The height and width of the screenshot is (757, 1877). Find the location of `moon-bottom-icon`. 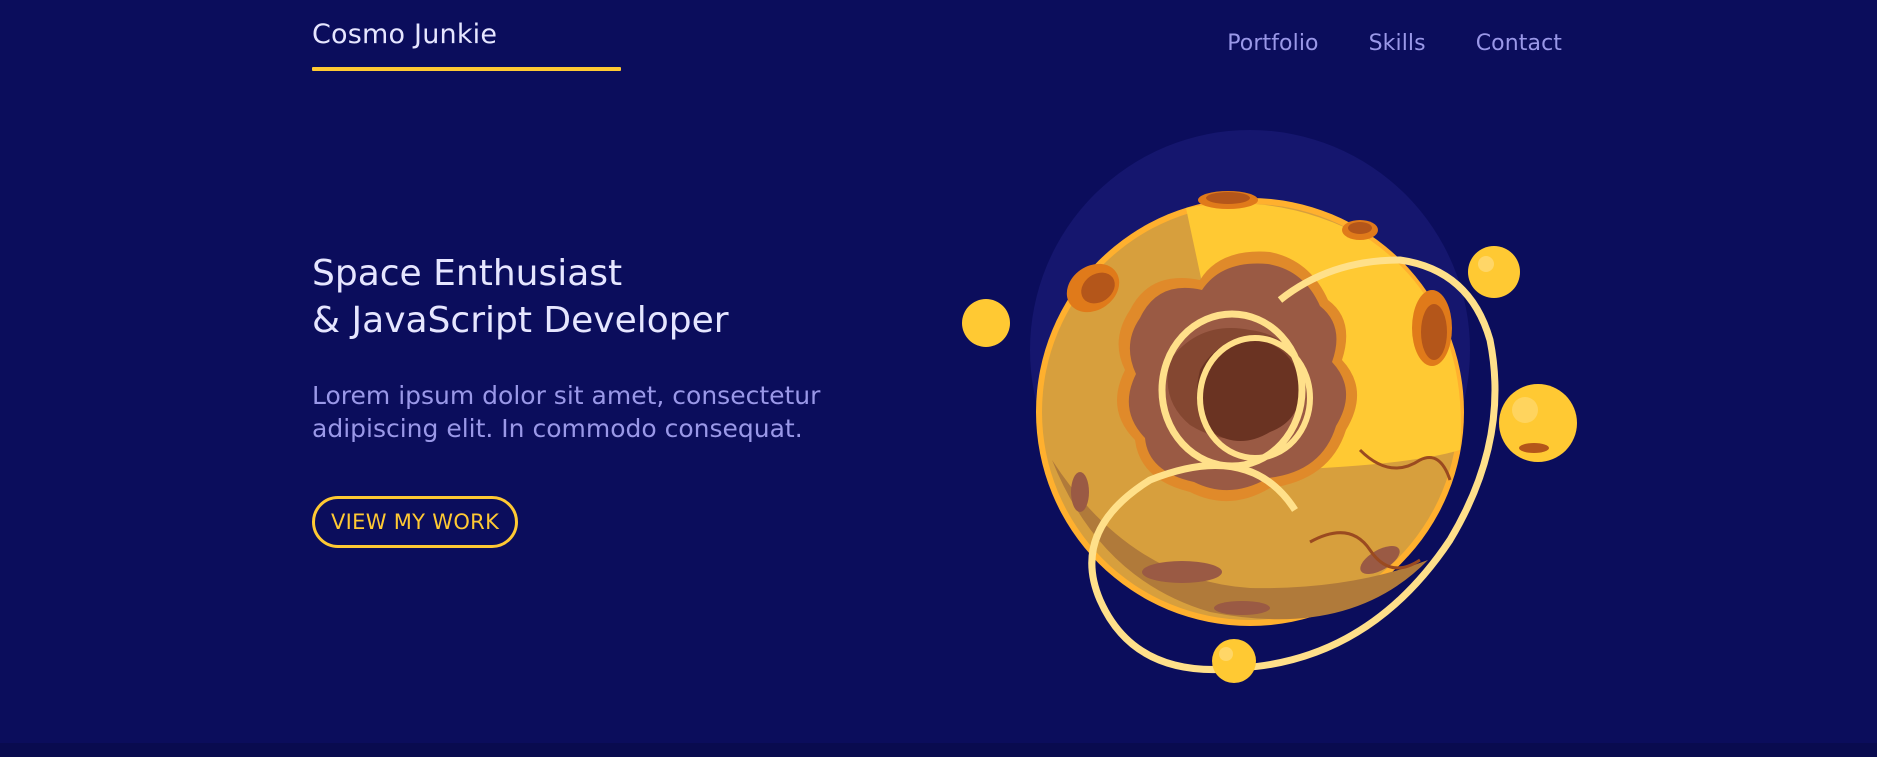

moon-bottom-icon is located at coordinates (1234, 661).